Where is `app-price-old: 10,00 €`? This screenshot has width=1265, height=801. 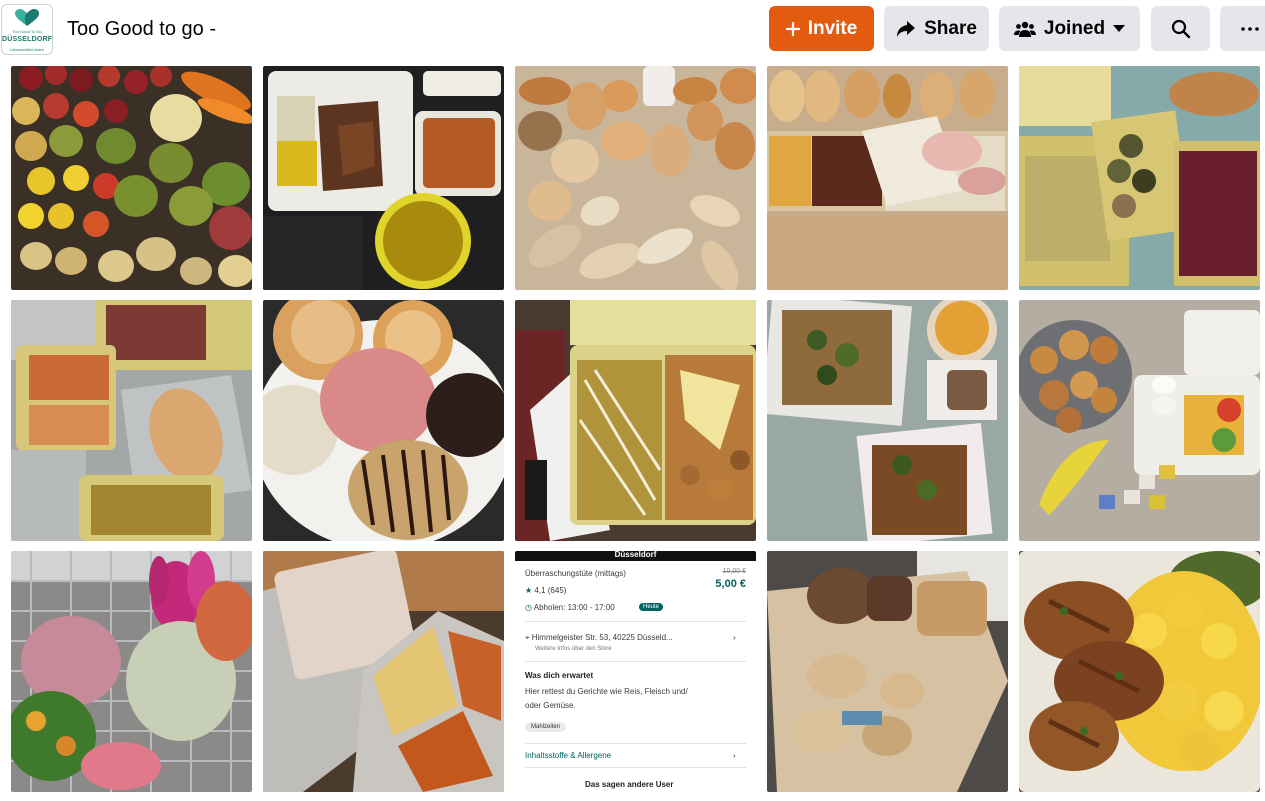
app-price-old: 10,00 € is located at coordinates (734, 571).